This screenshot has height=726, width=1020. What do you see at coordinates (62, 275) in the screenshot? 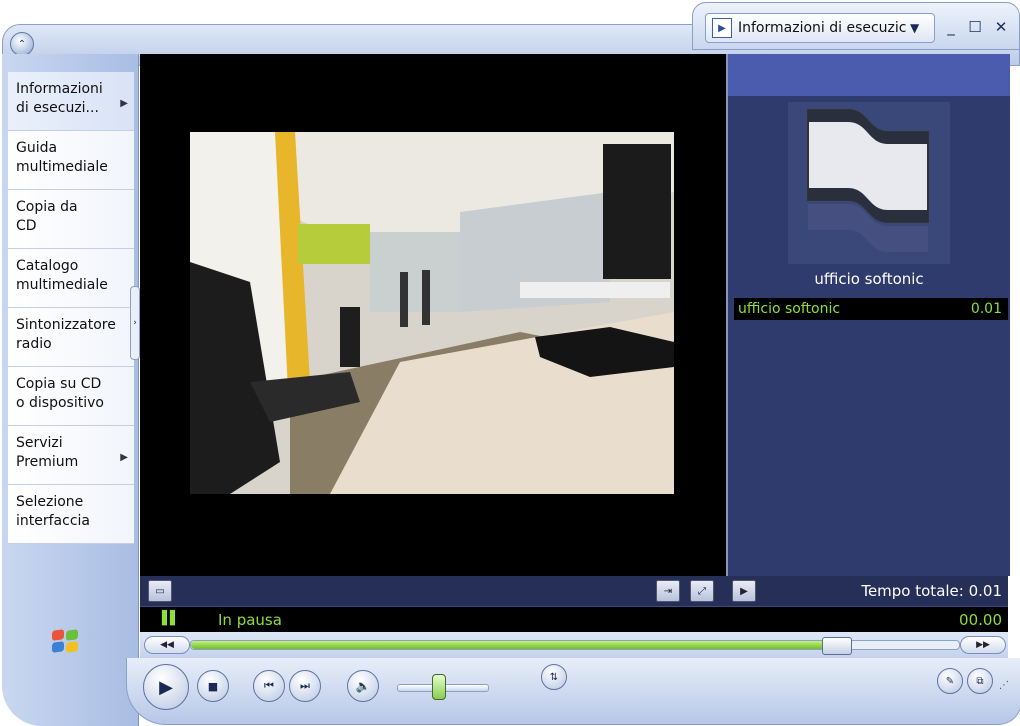
I see `taskbar-item-label: Catalogo multimediale` at bounding box center [62, 275].